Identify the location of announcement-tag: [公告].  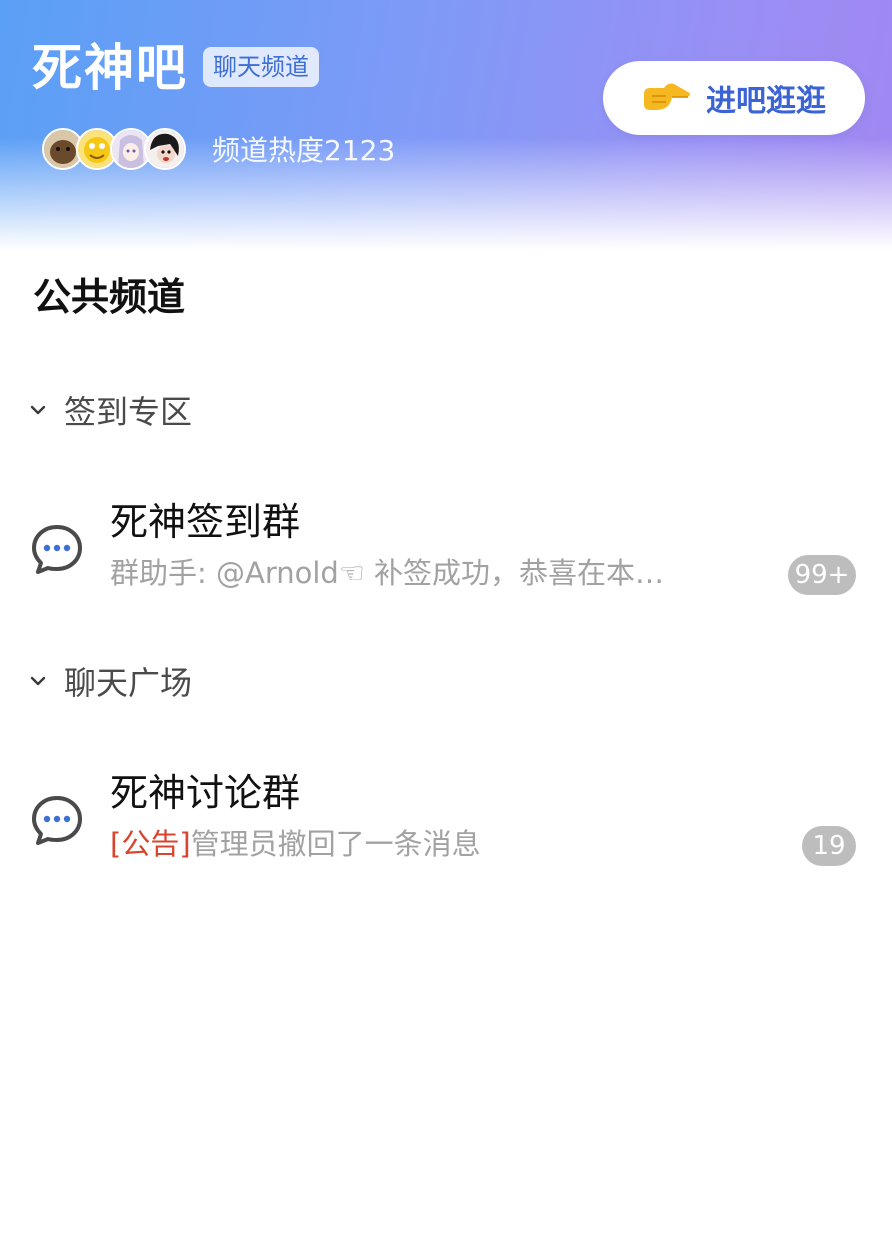
(150, 844).